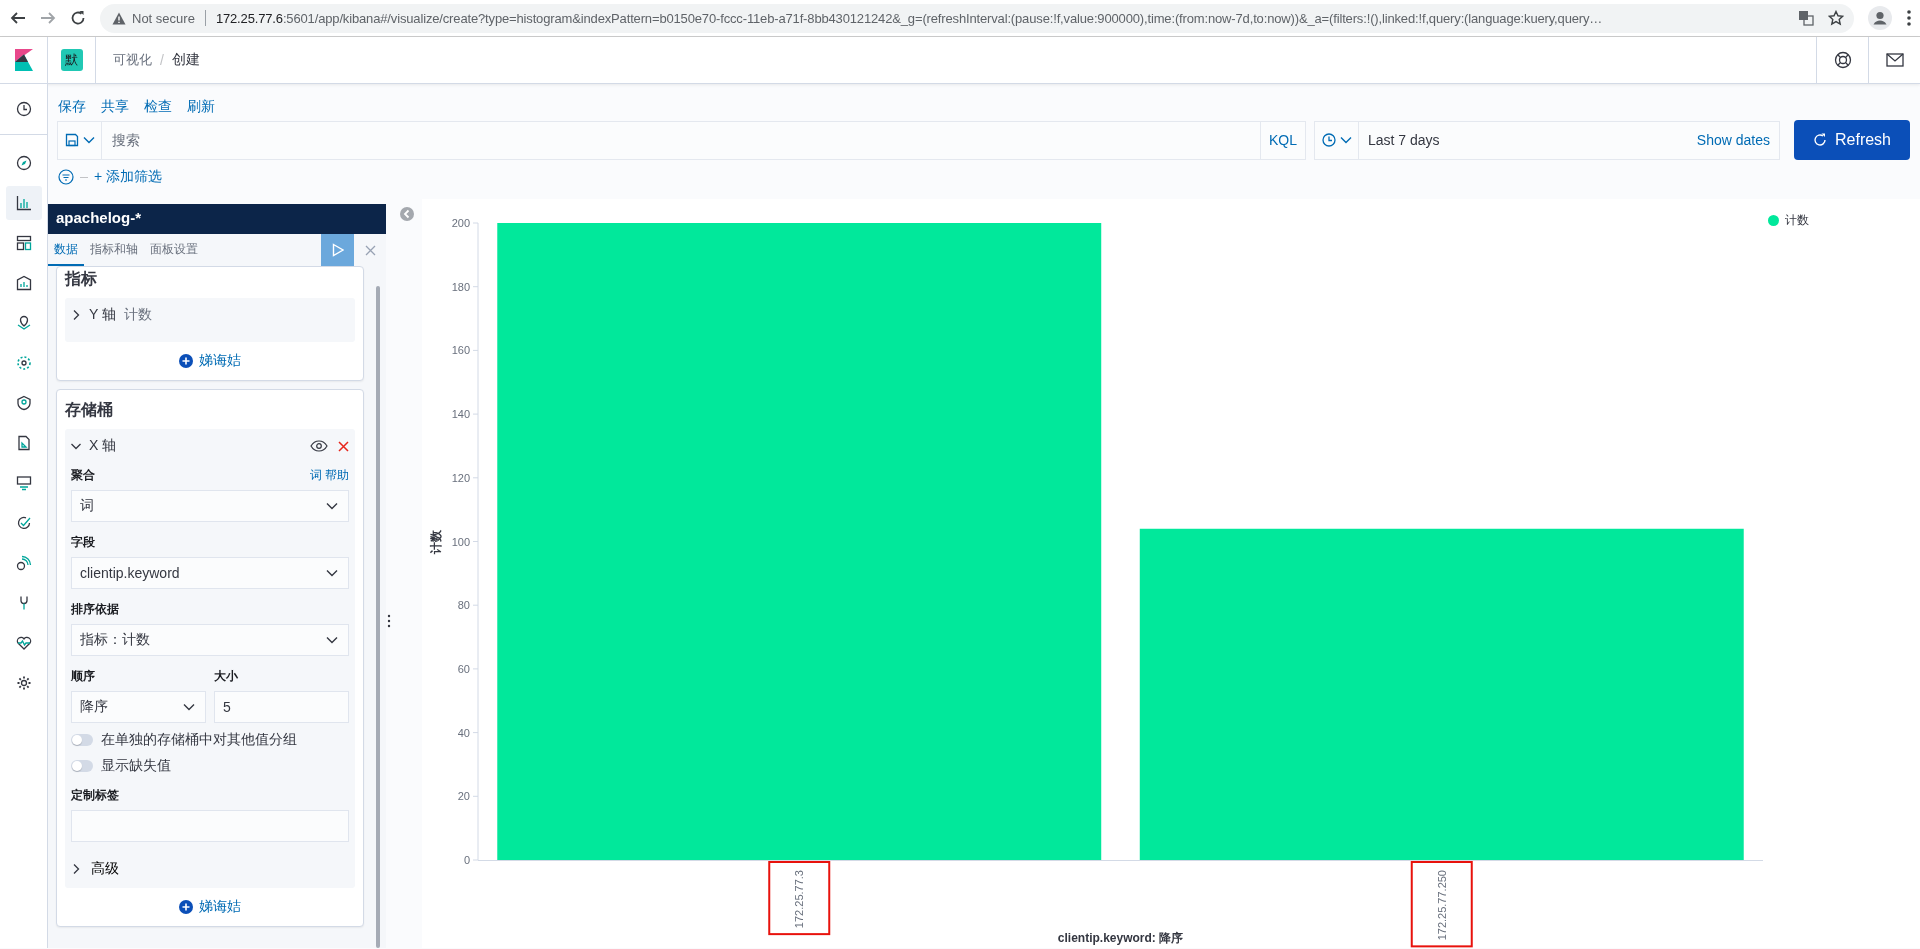 The width and height of the screenshot is (1920, 949). What do you see at coordinates (163, 18) in the screenshot?
I see `security-label: Not secure` at bounding box center [163, 18].